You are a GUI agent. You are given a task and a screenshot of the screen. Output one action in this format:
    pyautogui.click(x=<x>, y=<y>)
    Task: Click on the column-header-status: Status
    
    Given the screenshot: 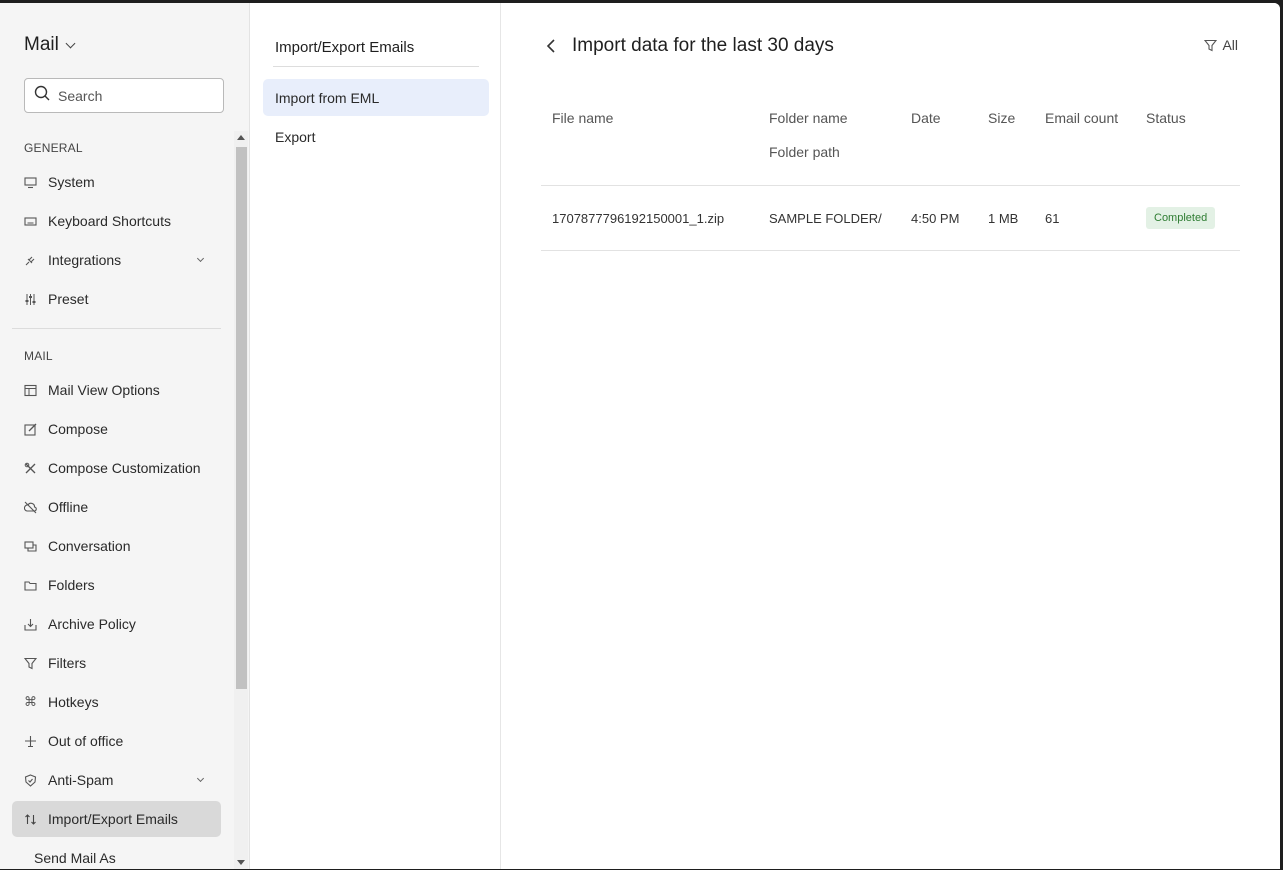 What is the action you would take?
    pyautogui.click(x=1166, y=118)
    